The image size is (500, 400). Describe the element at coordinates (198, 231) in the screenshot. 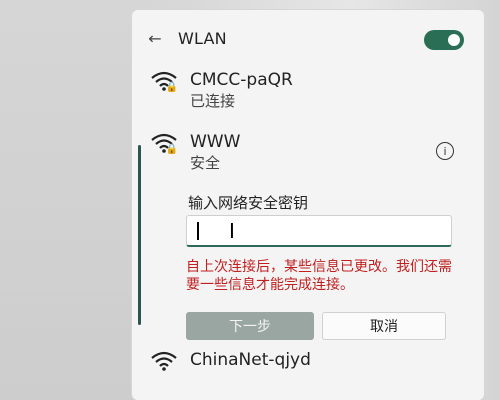

I see `text-caret` at that location.